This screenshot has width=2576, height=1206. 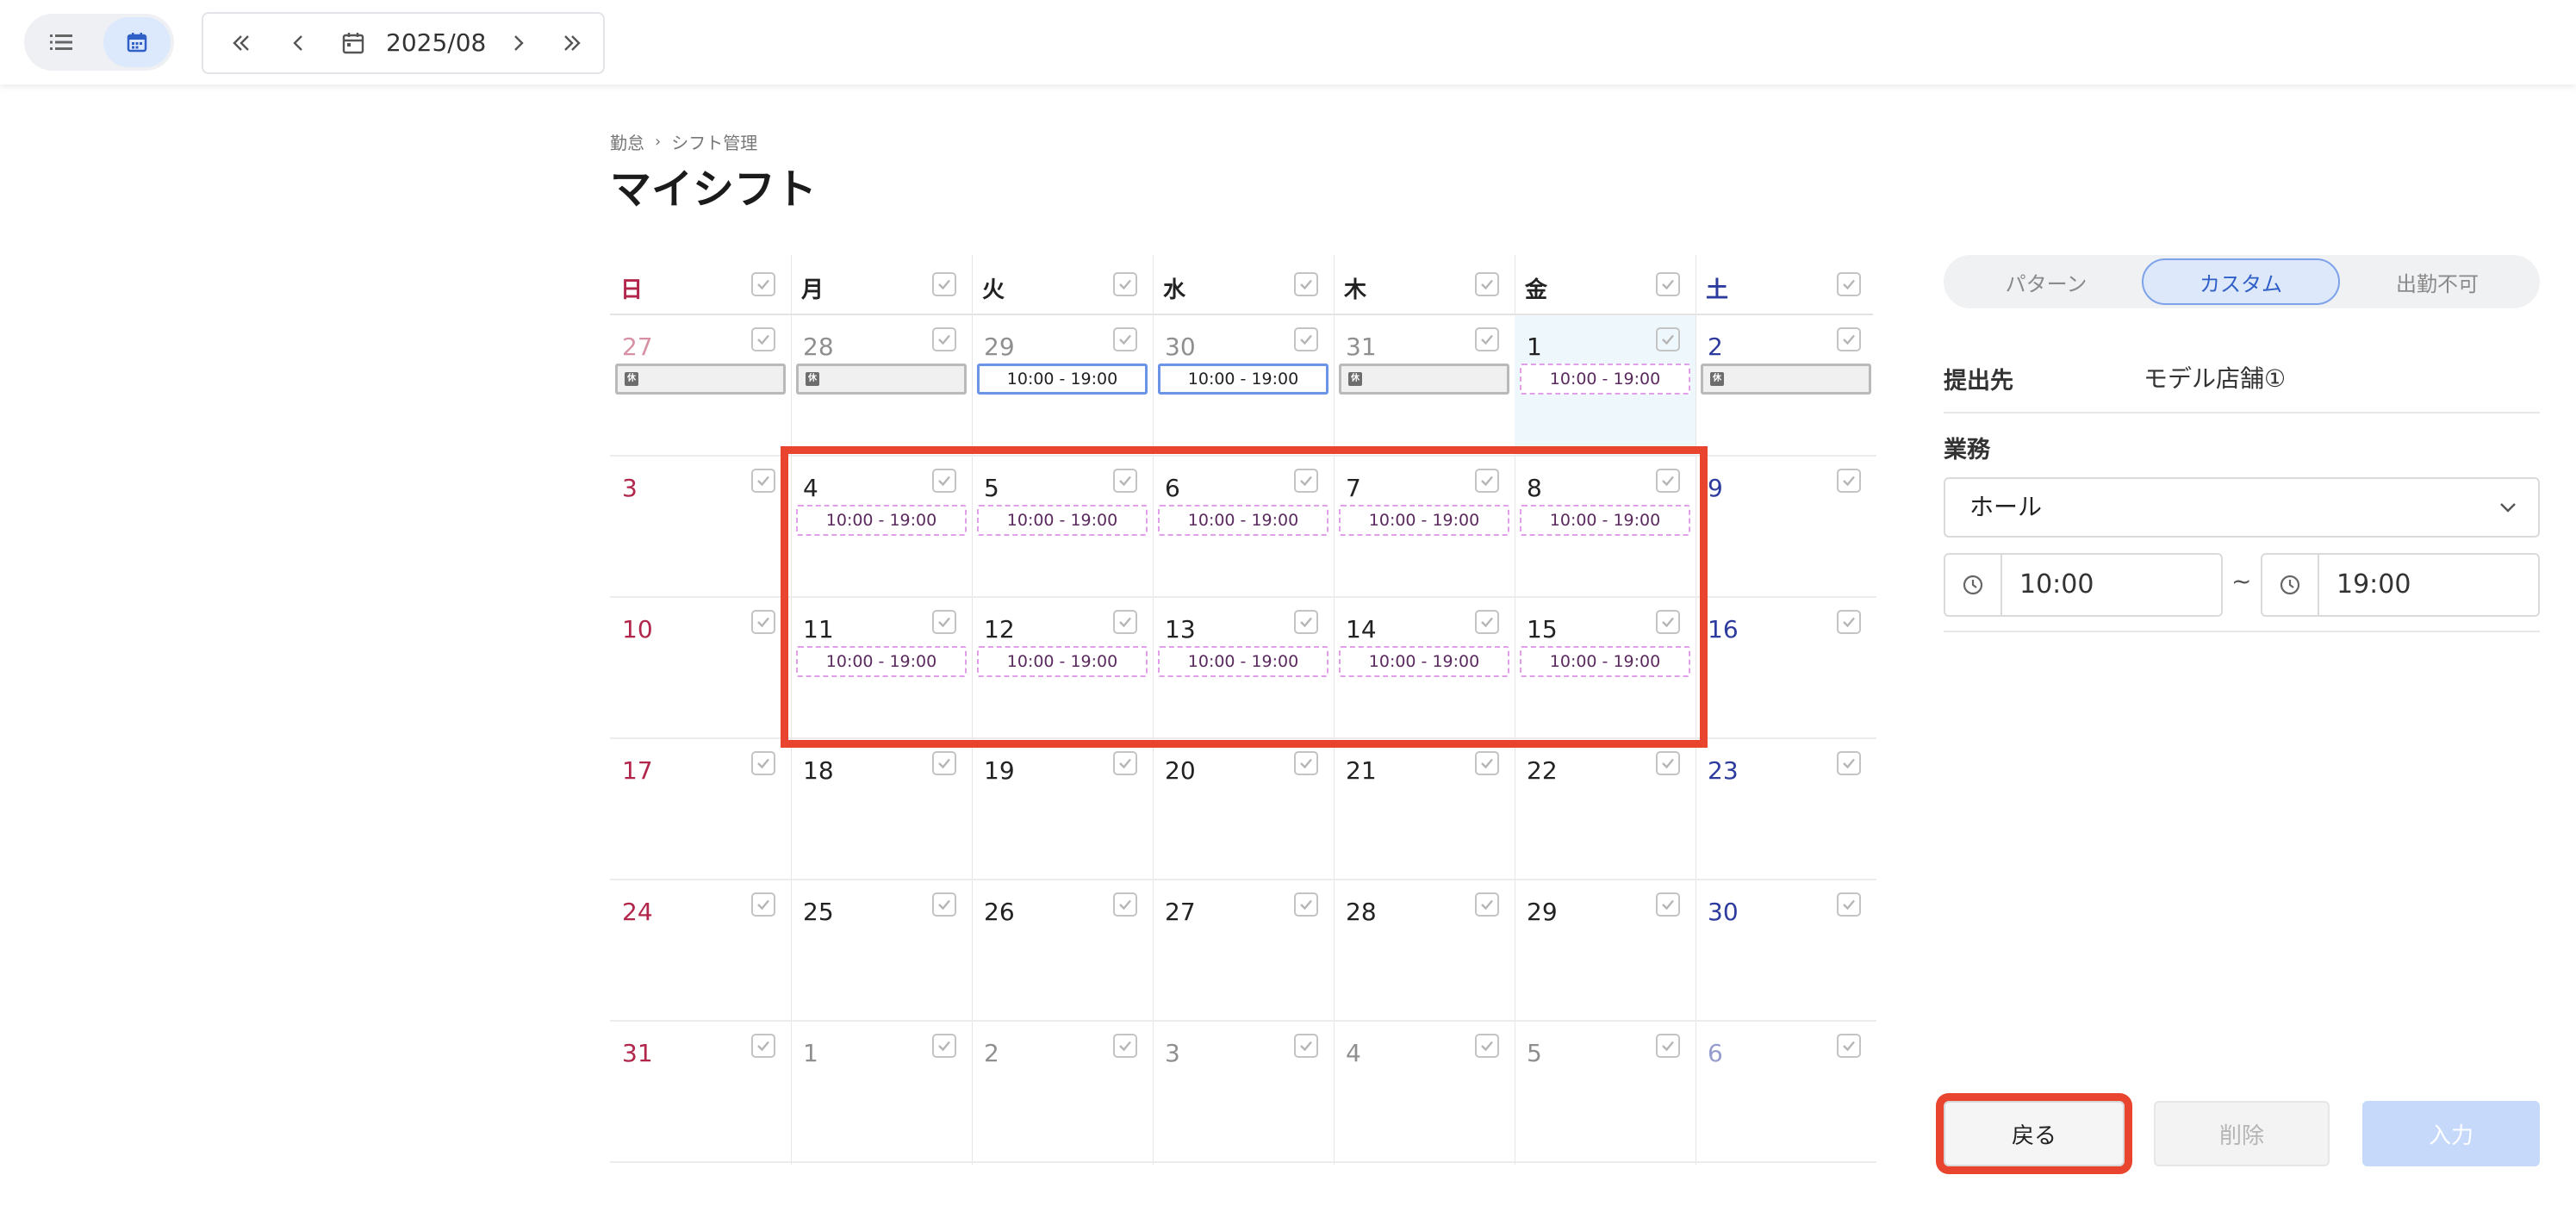 I want to click on calendar-view-button, so click(x=137, y=42).